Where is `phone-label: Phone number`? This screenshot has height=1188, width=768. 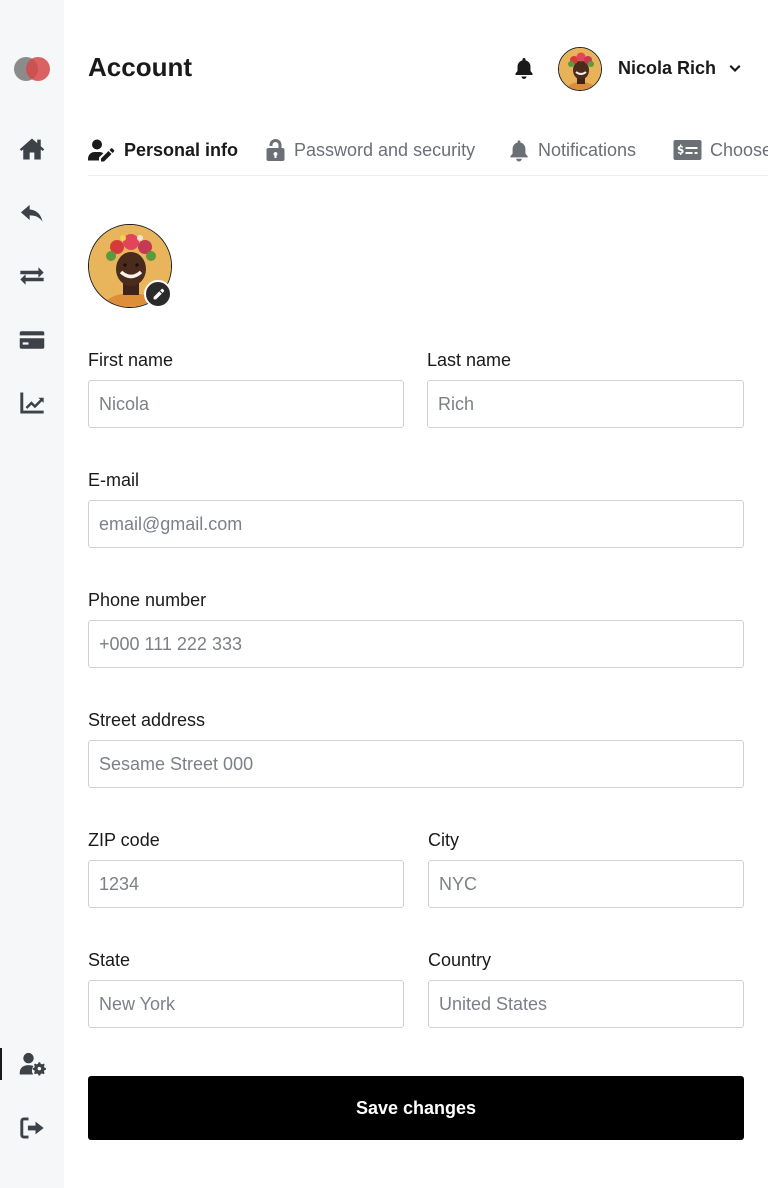
phone-label: Phone number is located at coordinates (147, 600).